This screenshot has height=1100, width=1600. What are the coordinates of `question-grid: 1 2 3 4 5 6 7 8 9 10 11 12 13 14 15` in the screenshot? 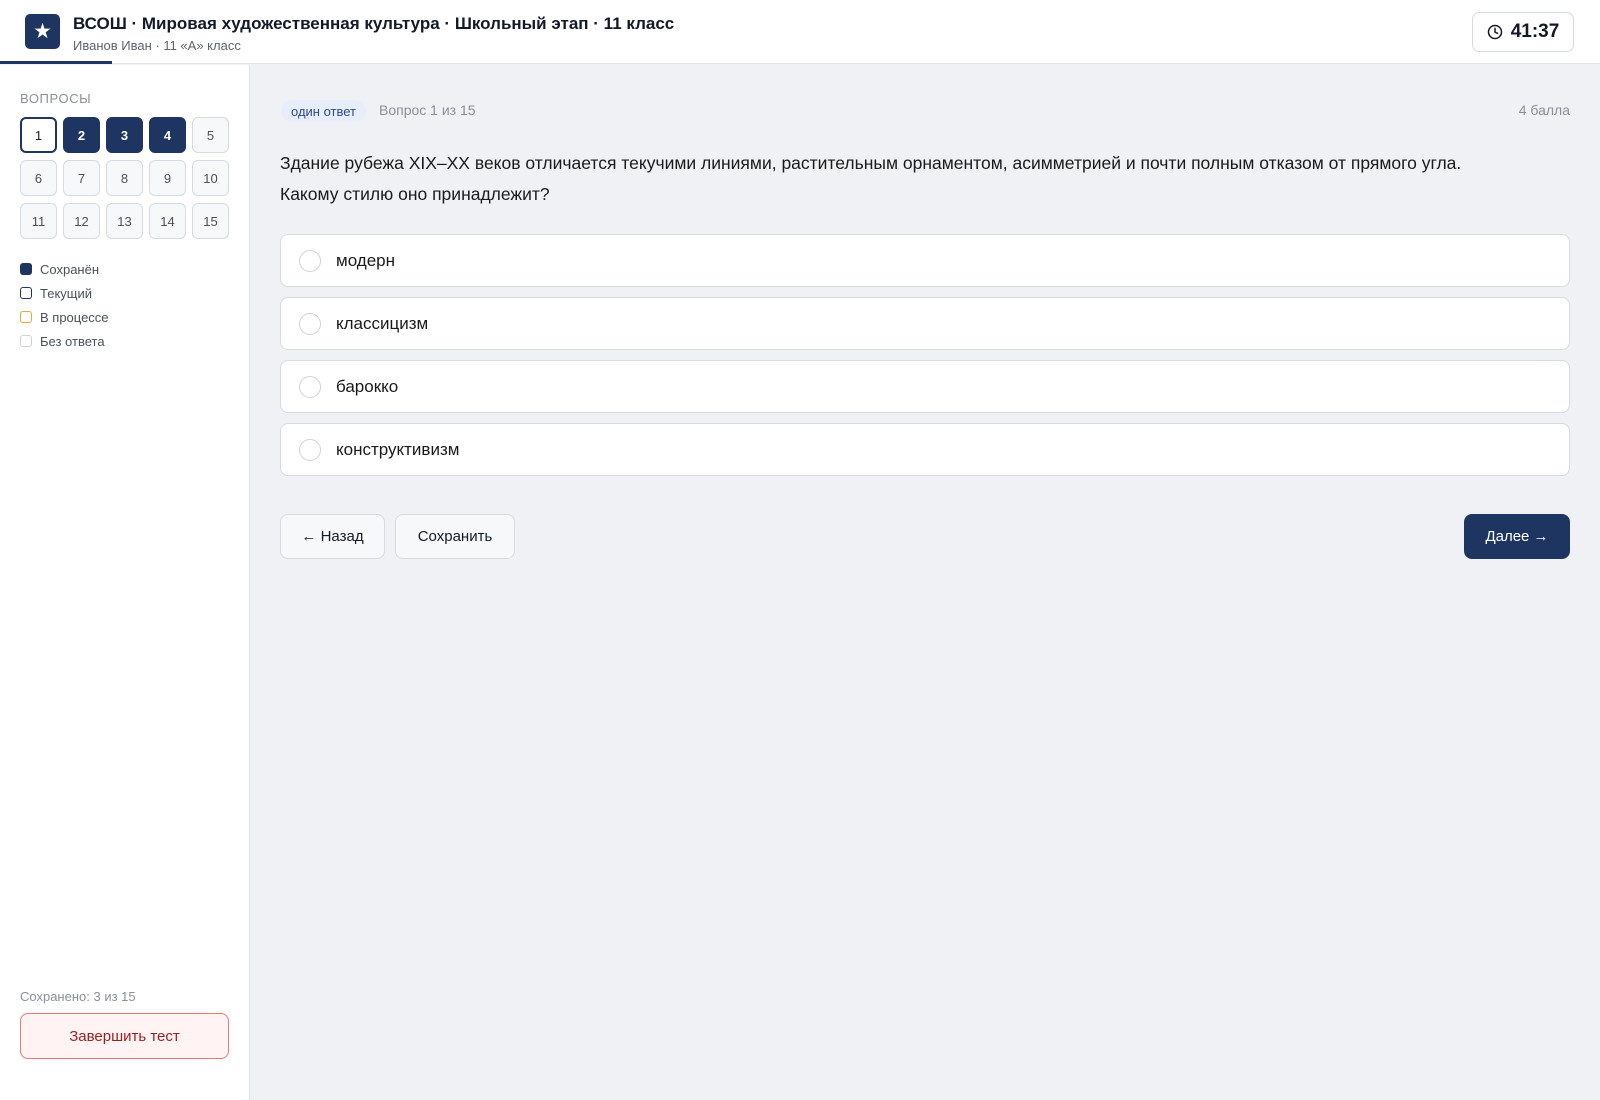 It's located at (124, 178).